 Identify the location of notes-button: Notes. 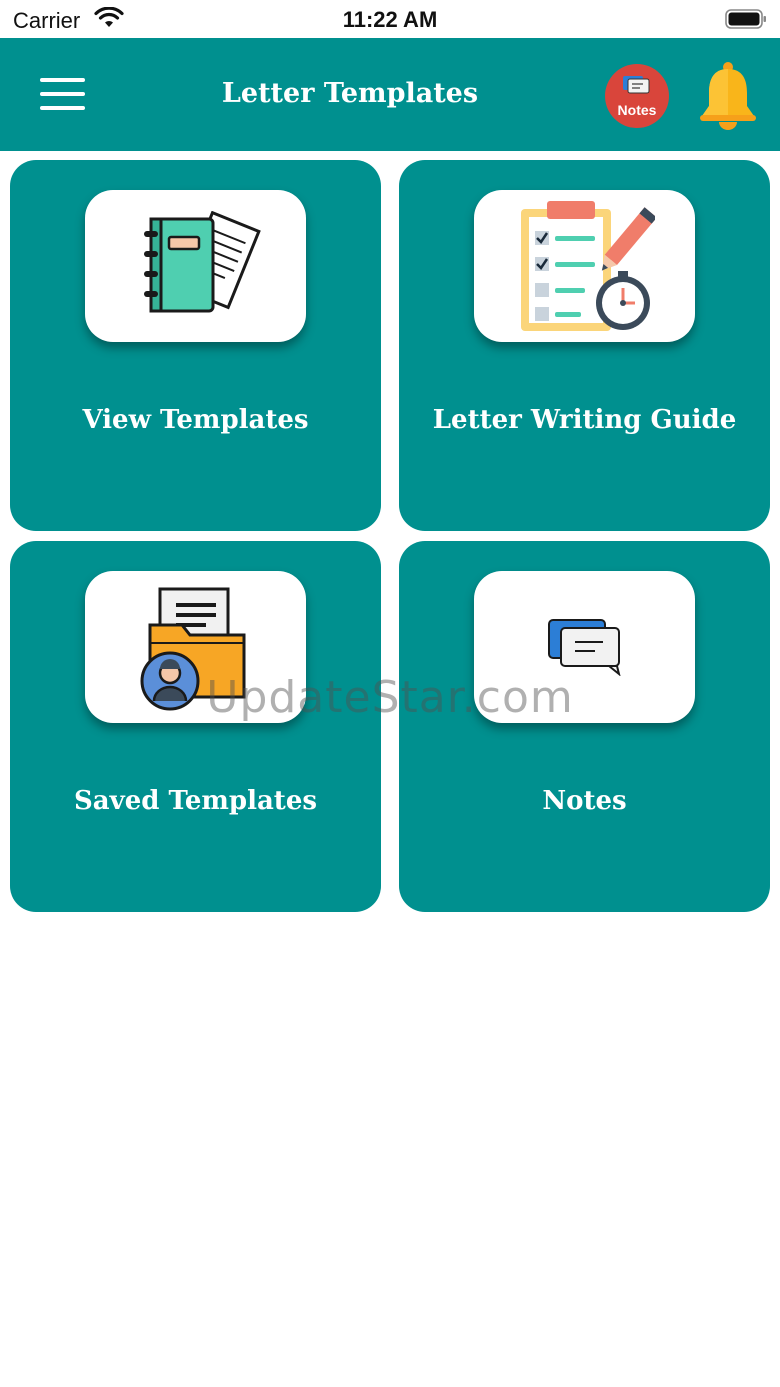
(637, 96).